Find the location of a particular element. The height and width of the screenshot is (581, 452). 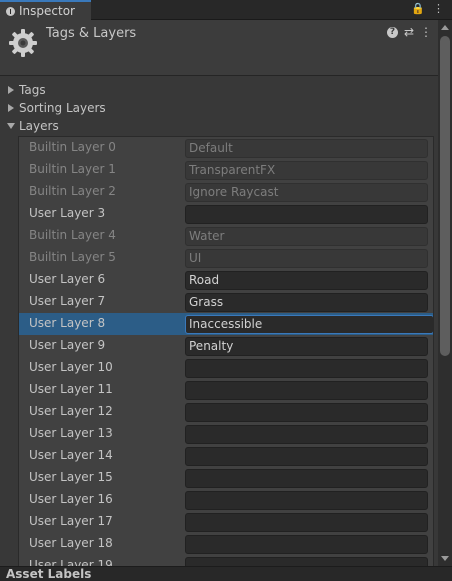

layer-name-field: Ignore Raycast is located at coordinates (306, 192).